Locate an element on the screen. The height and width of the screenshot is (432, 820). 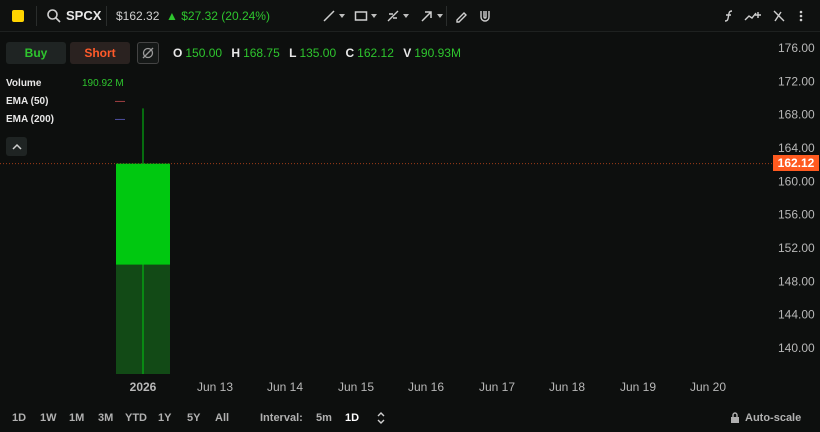
line-tool-icon is located at coordinates (329, 16).